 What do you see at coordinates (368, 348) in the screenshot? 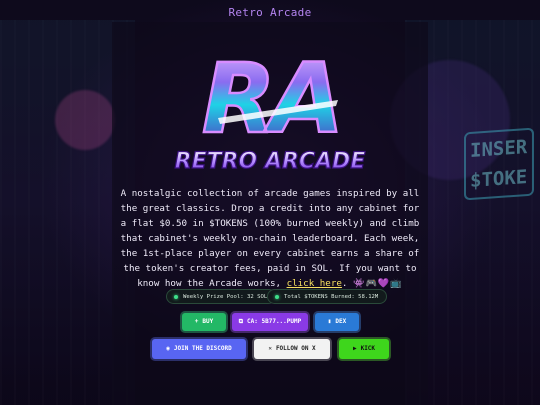
I see `kick-label: KICK` at bounding box center [368, 348].